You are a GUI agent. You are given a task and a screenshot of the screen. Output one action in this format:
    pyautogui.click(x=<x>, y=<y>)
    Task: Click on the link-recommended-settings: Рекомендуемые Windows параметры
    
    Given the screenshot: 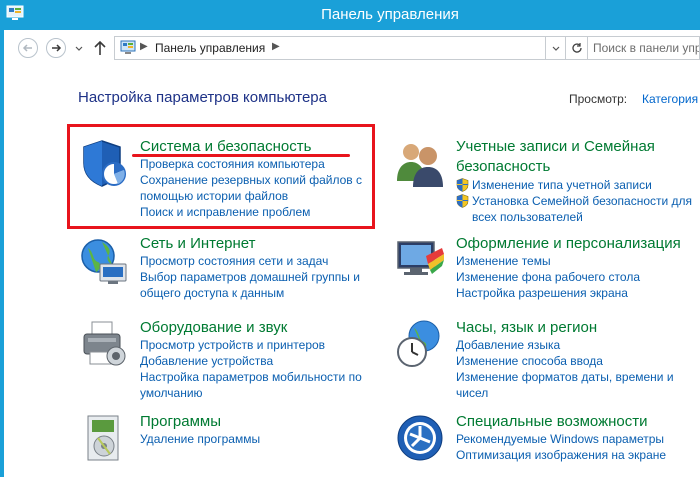 What is the action you would take?
    pyautogui.click(x=561, y=439)
    